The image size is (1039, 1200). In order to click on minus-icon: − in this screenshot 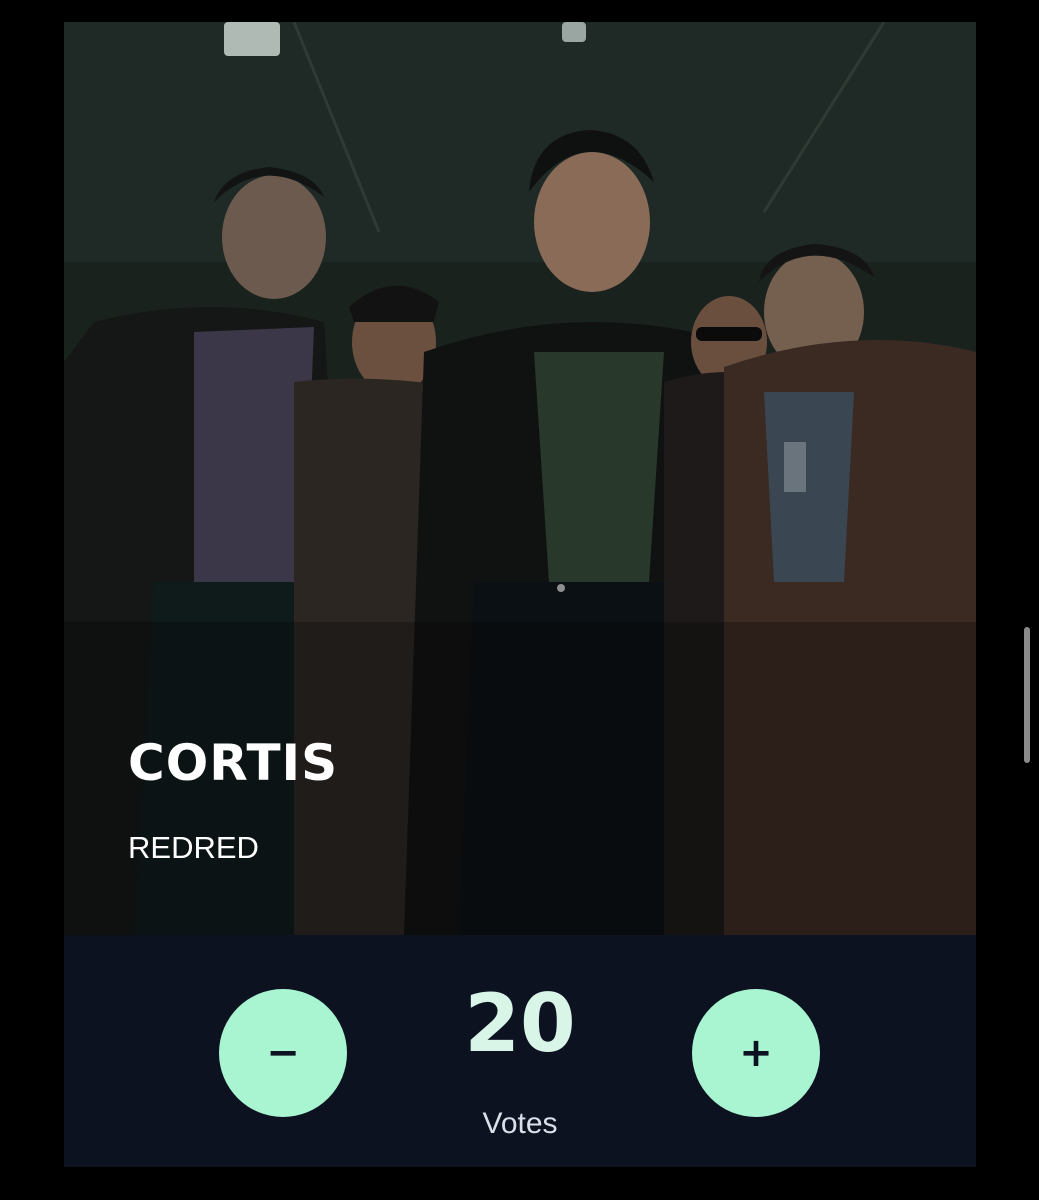, I will do `click(283, 1053)`.